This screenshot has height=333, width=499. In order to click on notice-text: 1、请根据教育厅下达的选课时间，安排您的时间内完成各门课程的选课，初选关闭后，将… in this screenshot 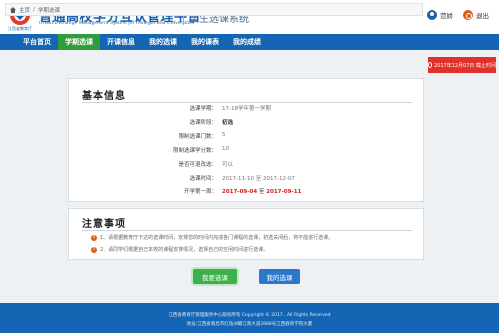, I will do `click(217, 238)`.